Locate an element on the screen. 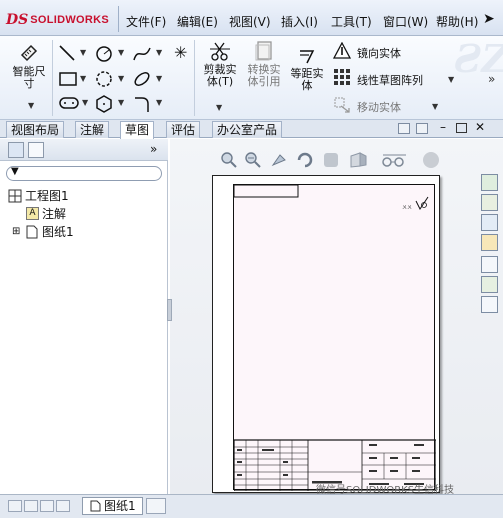 This screenshot has height=518, width=503. close-icon: ✕ is located at coordinates (480, 127).